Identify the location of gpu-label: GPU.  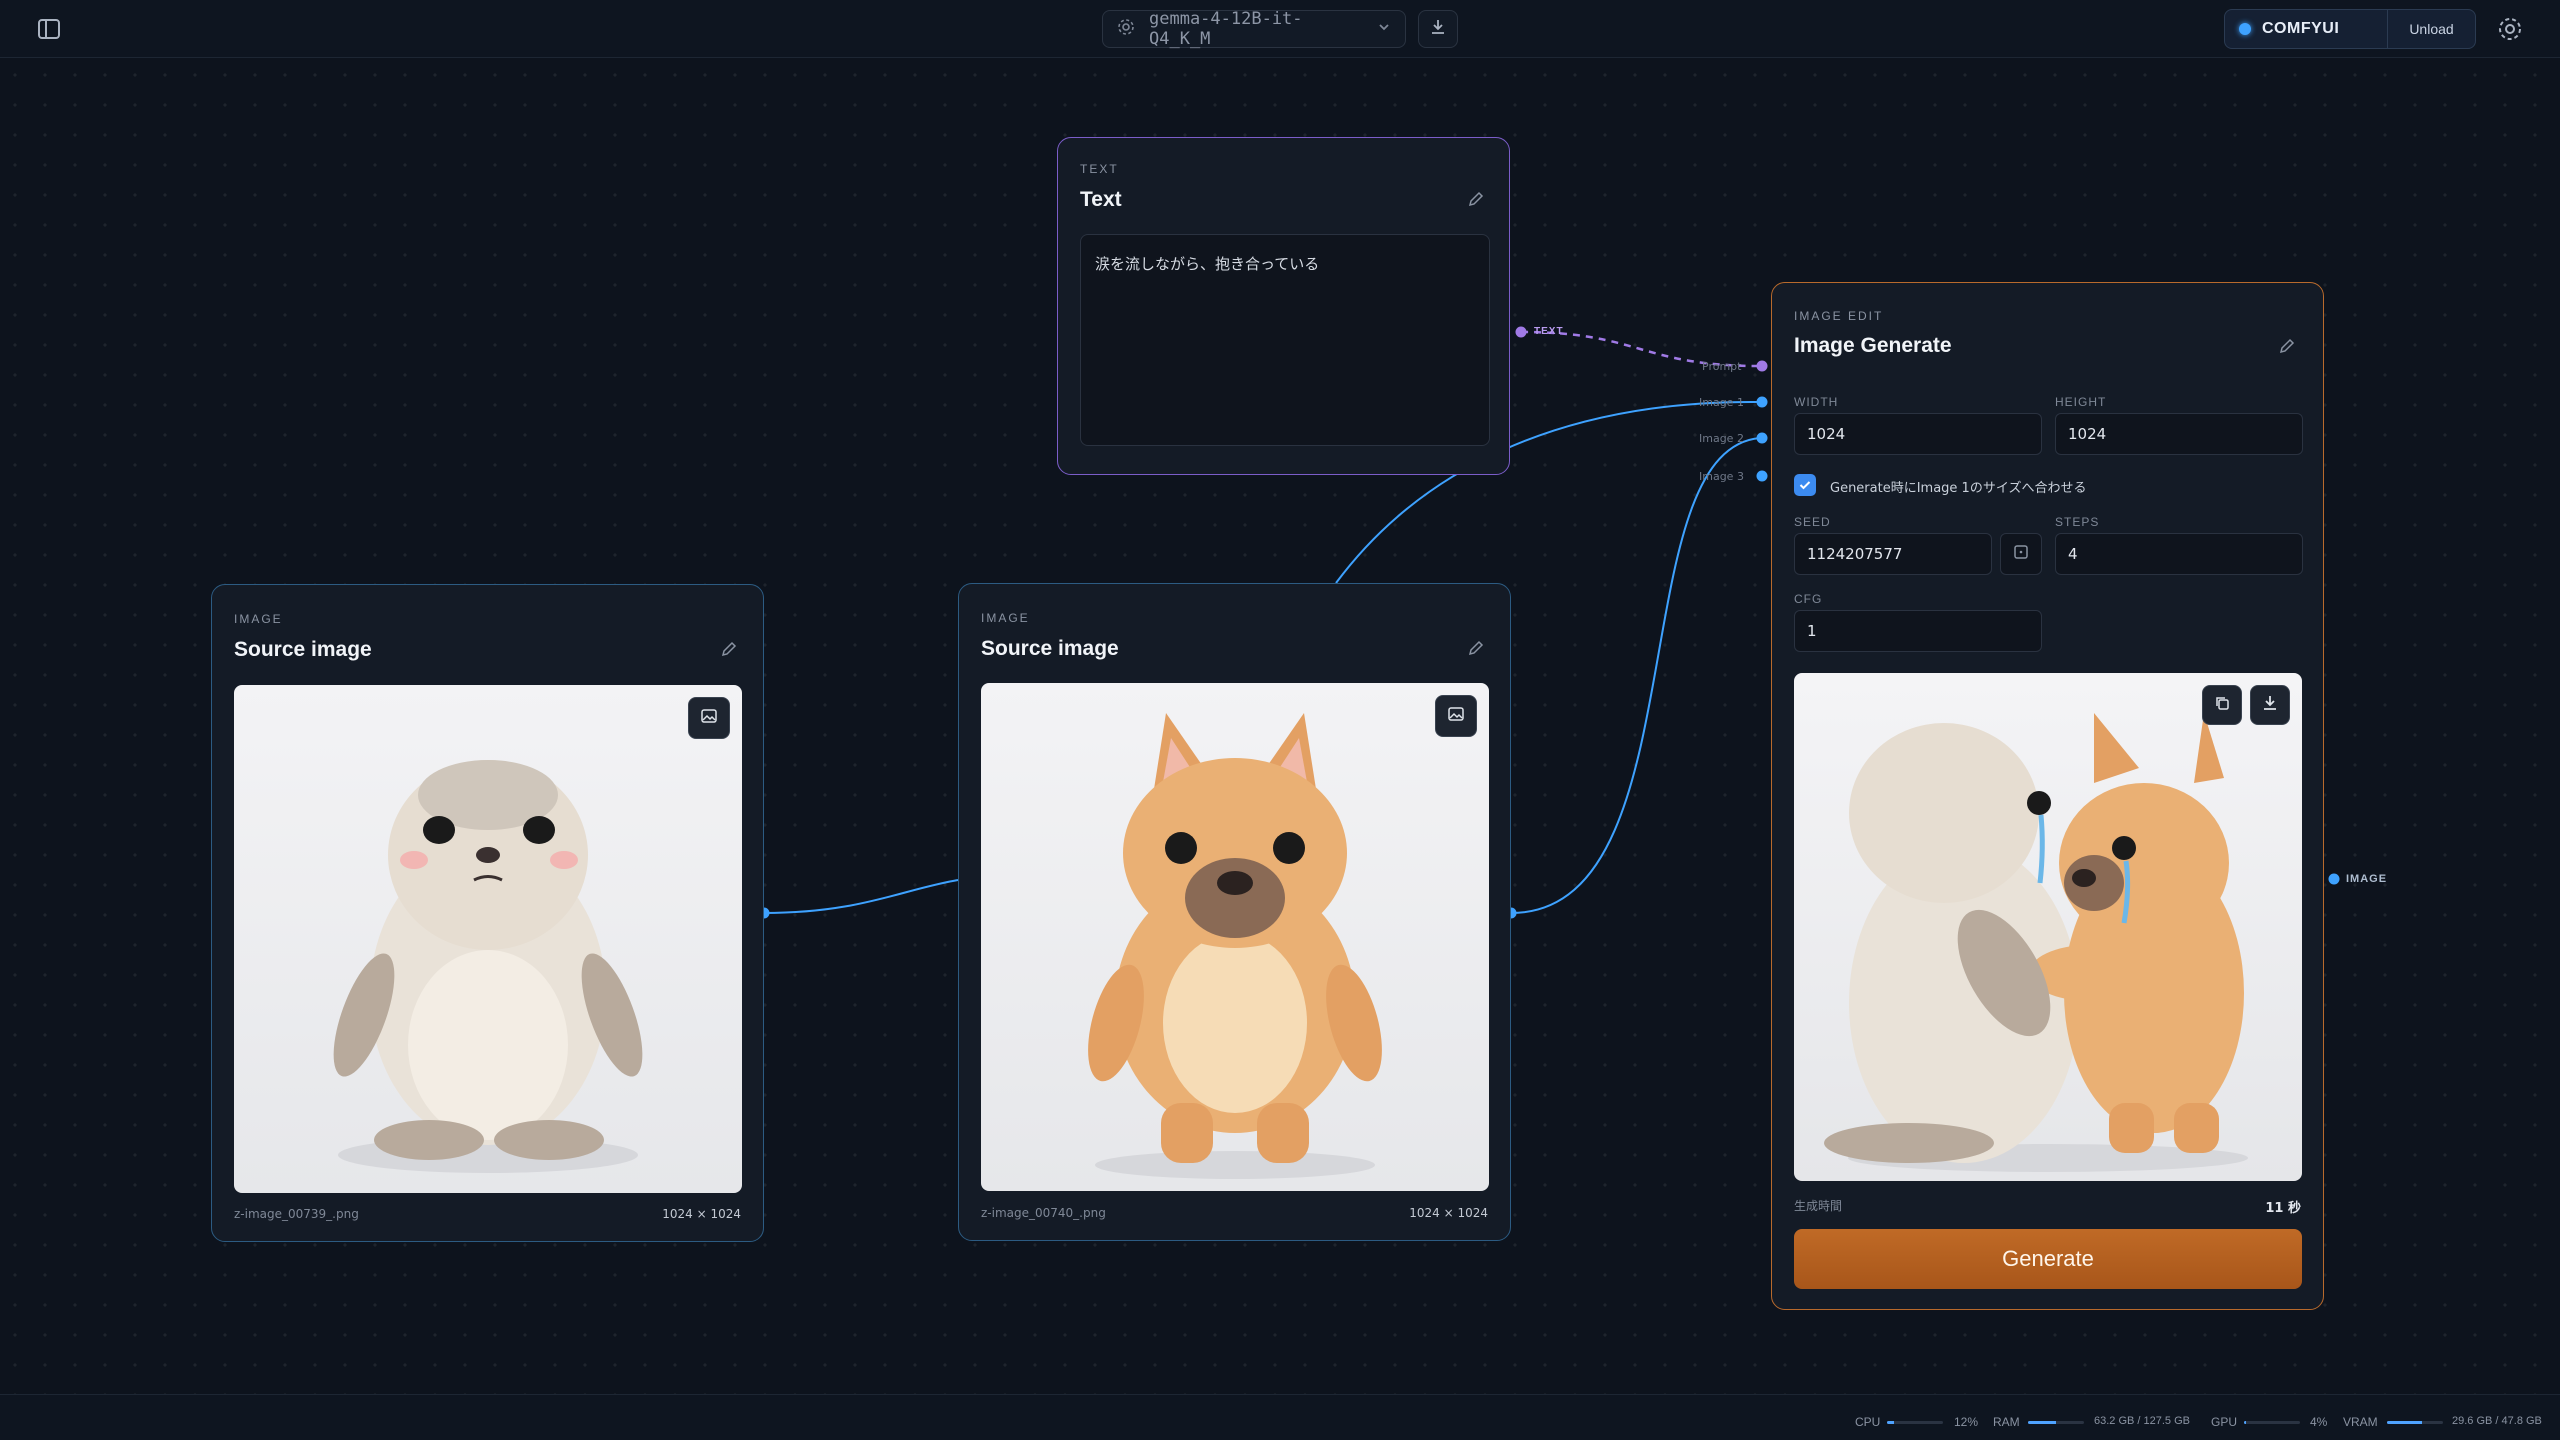
(2224, 1422).